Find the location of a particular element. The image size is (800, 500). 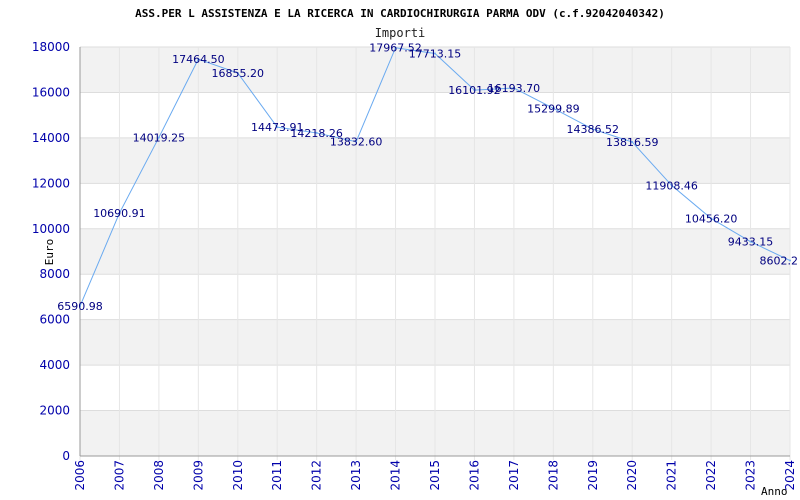

y-tick-label: 16000 is located at coordinates (51, 92).